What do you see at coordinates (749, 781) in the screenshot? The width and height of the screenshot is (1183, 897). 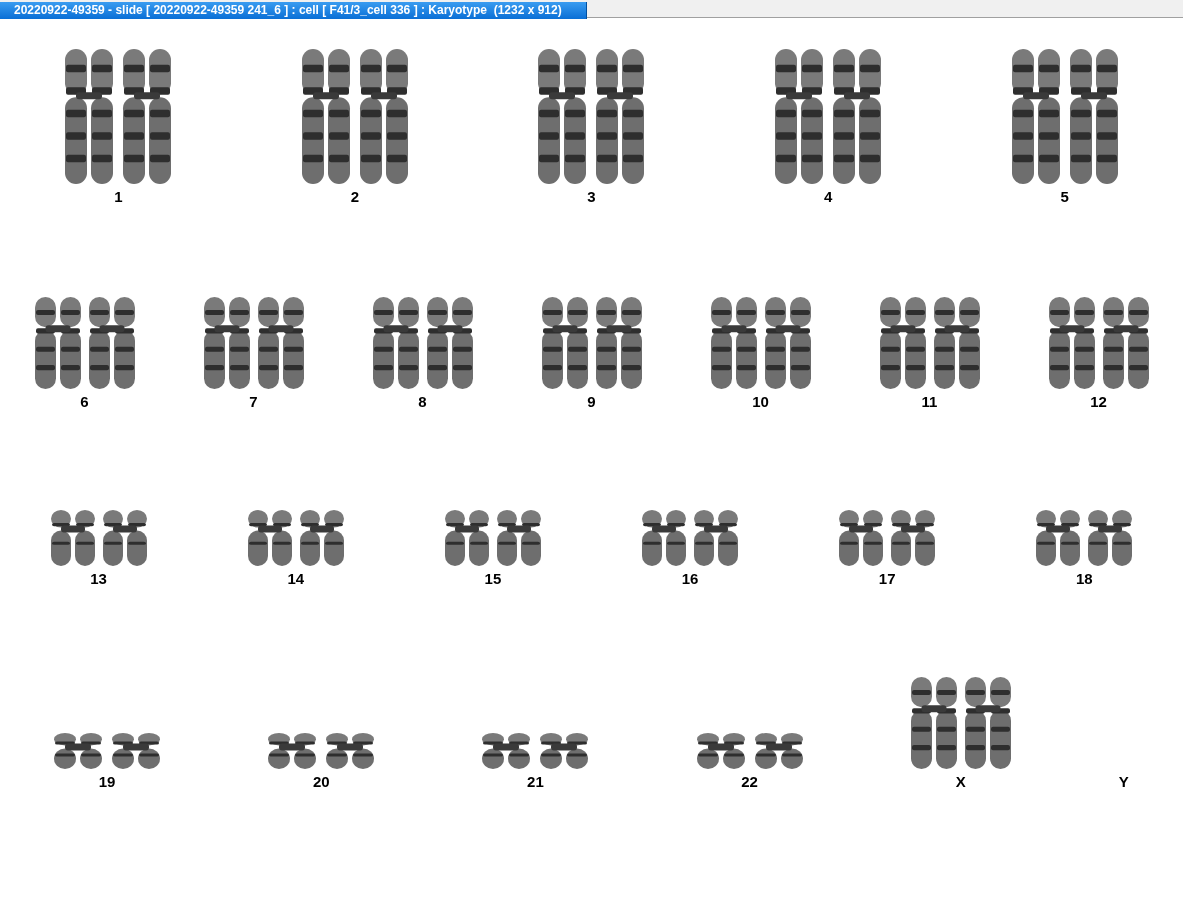 I see `chromosome-label: 22` at bounding box center [749, 781].